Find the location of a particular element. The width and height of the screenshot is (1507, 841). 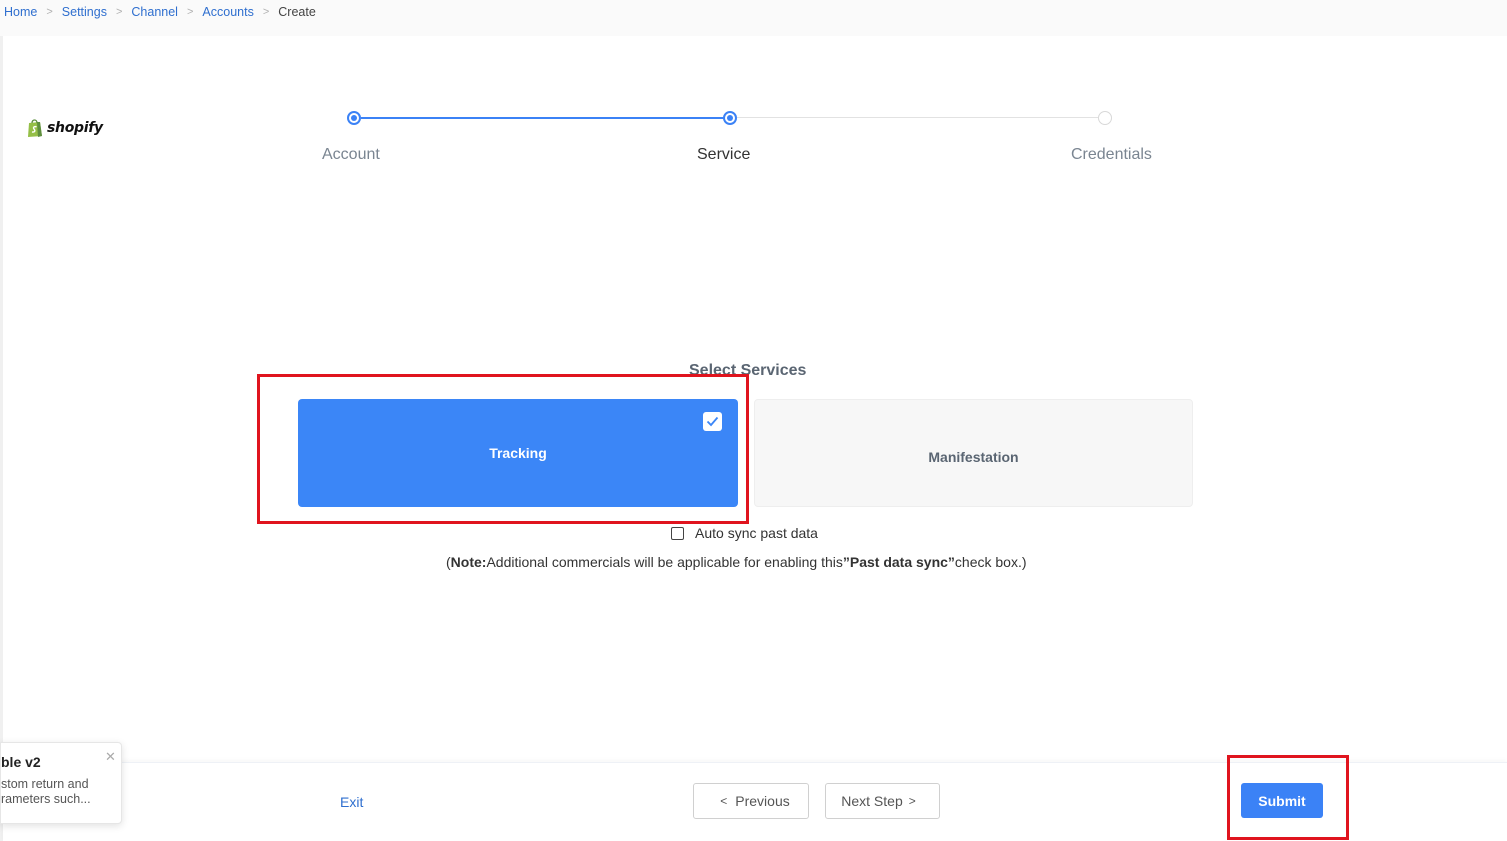

next-step-button: Next Step > is located at coordinates (882, 801).